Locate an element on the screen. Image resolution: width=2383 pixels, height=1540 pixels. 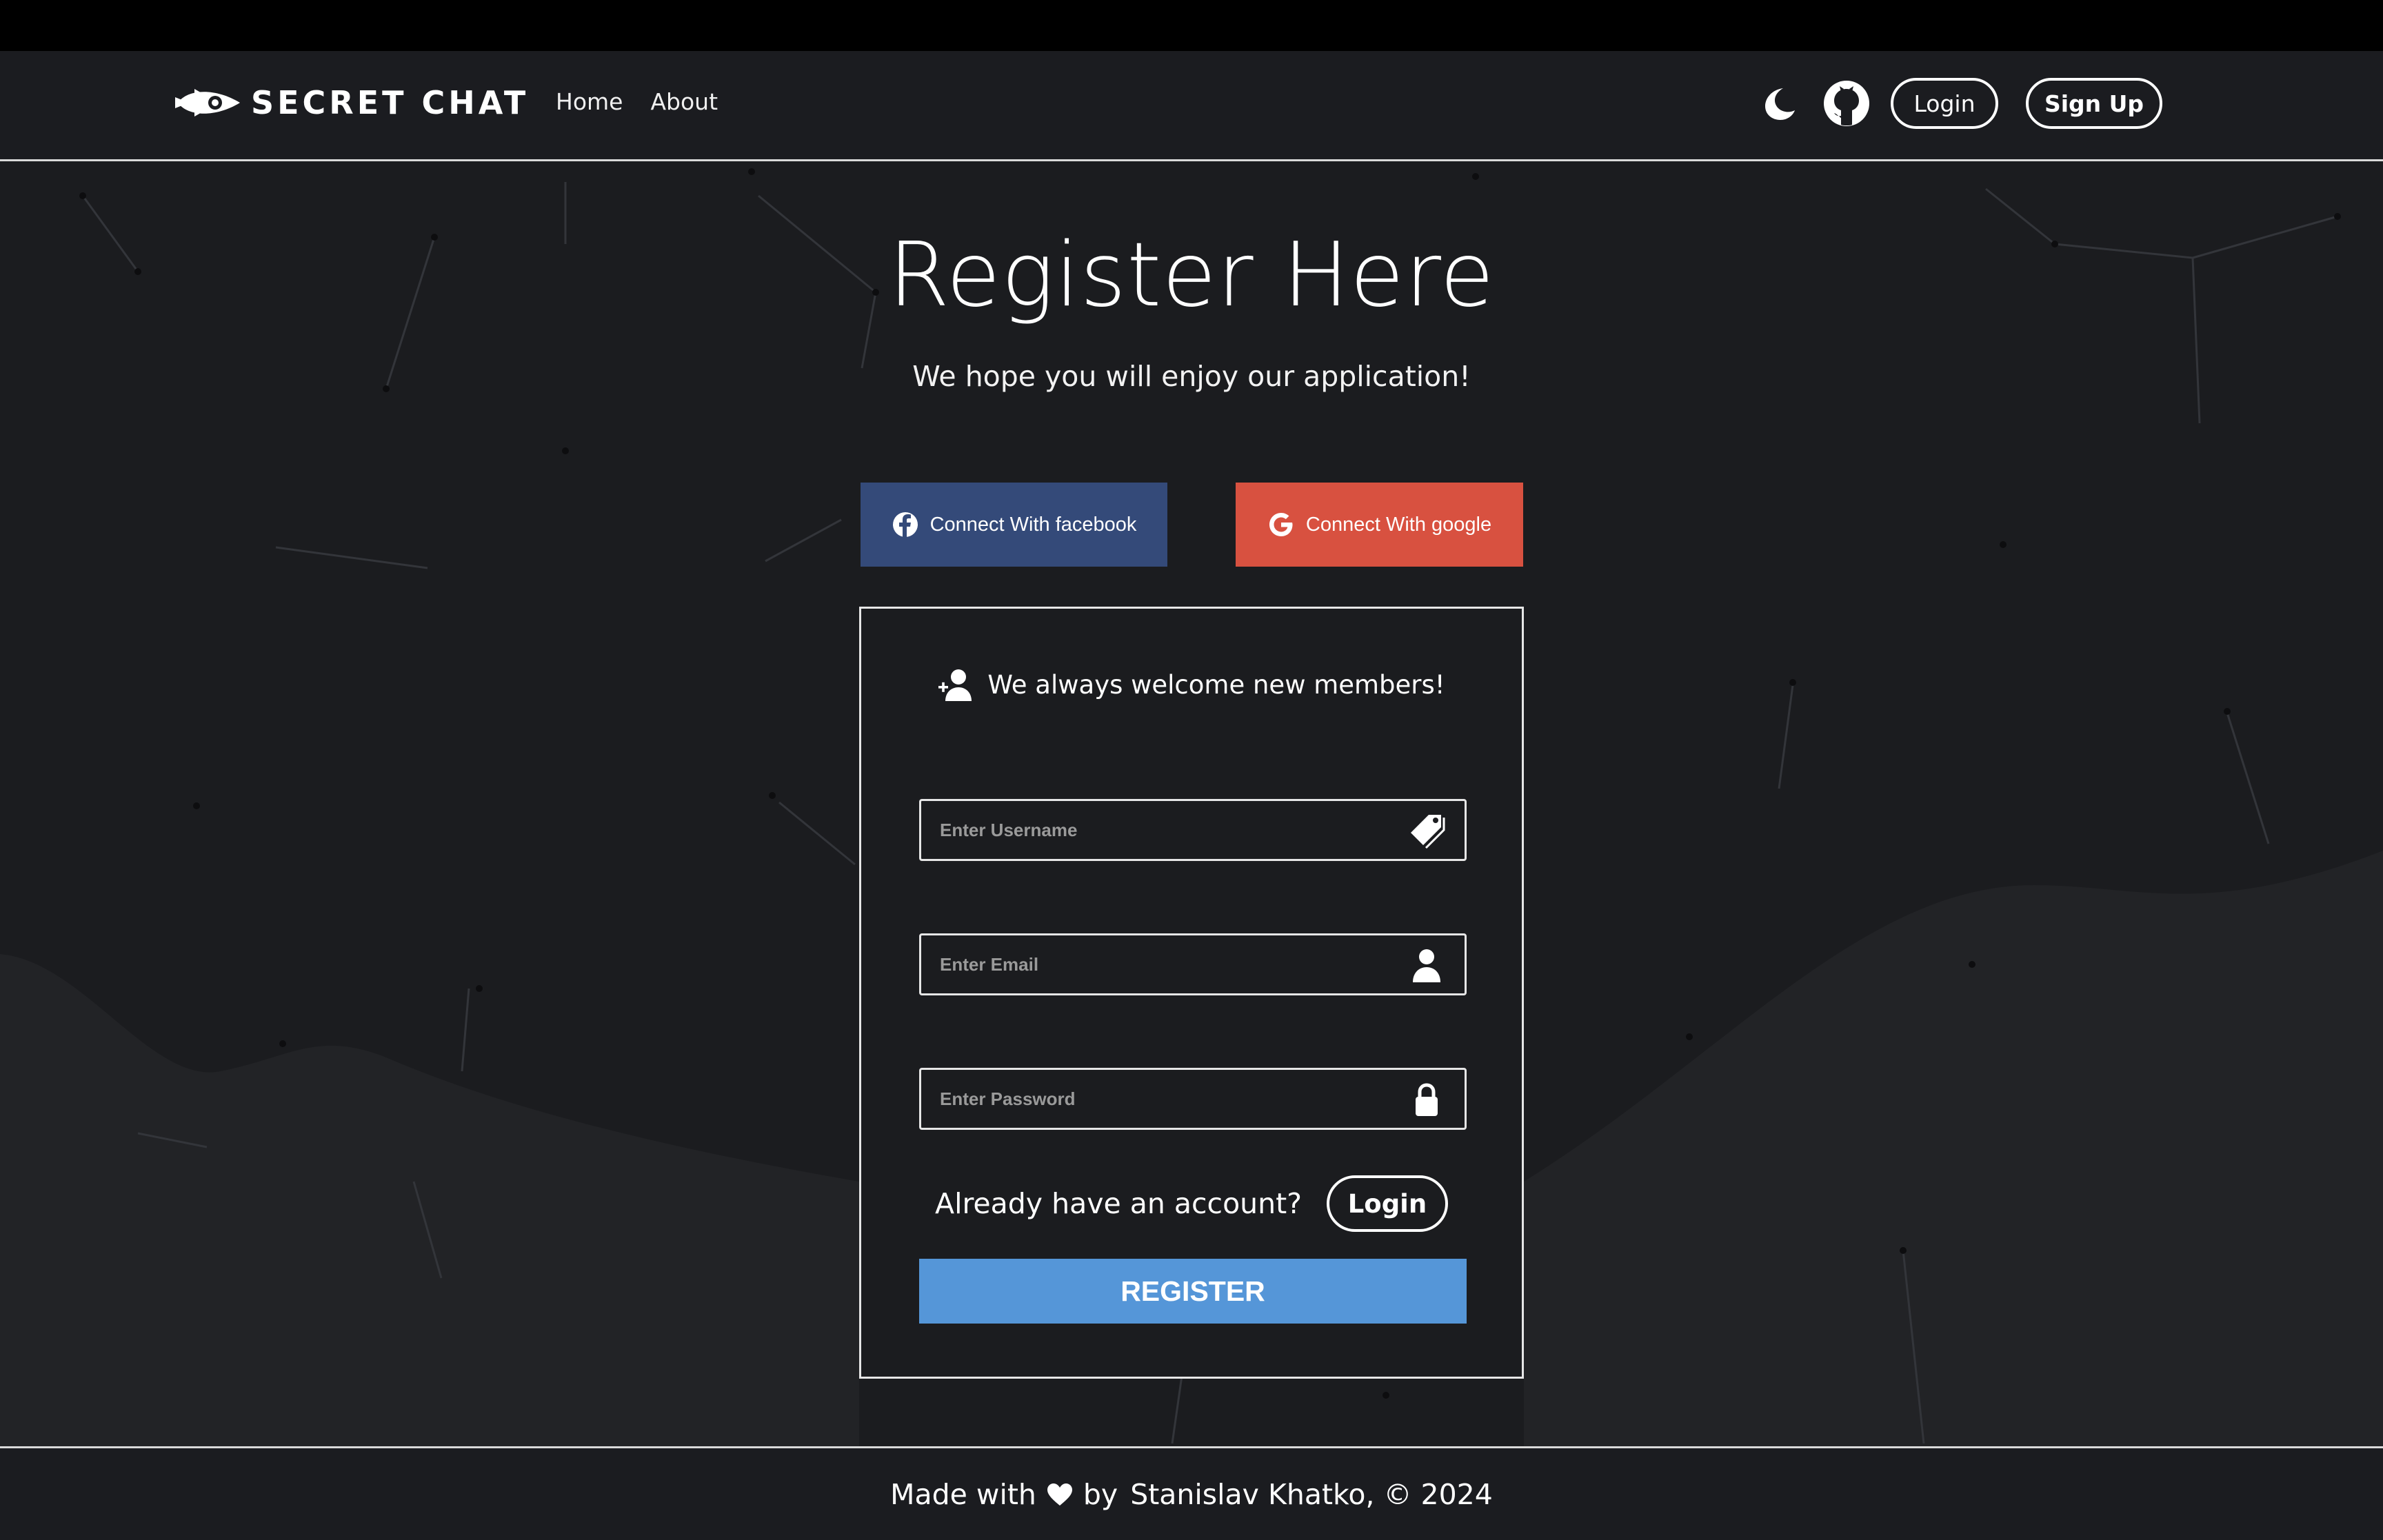
form-heading: We always welcome new members! is located at coordinates (1216, 685).